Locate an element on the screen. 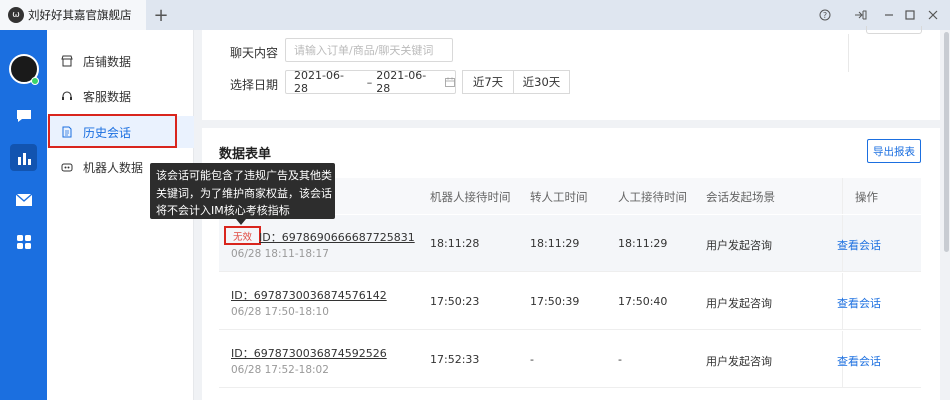 This screenshot has width=950, height=400. chat-content-input: 请输入订单/商品/聊天关键词 is located at coordinates (369, 50).